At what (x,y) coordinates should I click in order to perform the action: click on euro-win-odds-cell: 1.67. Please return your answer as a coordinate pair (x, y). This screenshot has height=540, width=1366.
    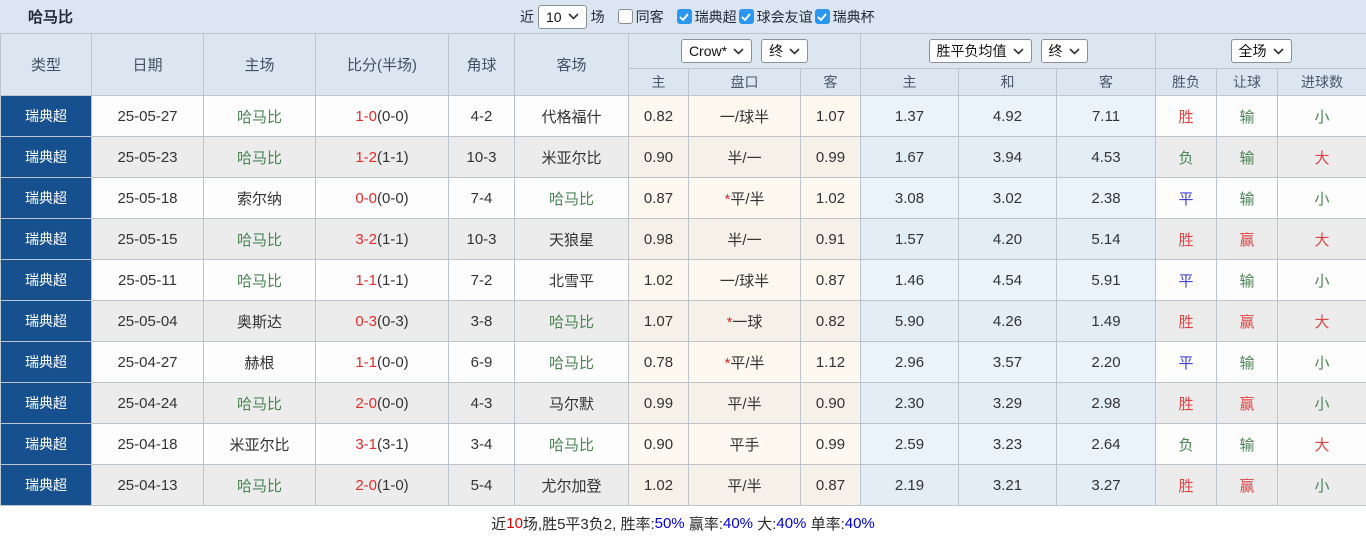
    Looking at the image, I should click on (910, 157).